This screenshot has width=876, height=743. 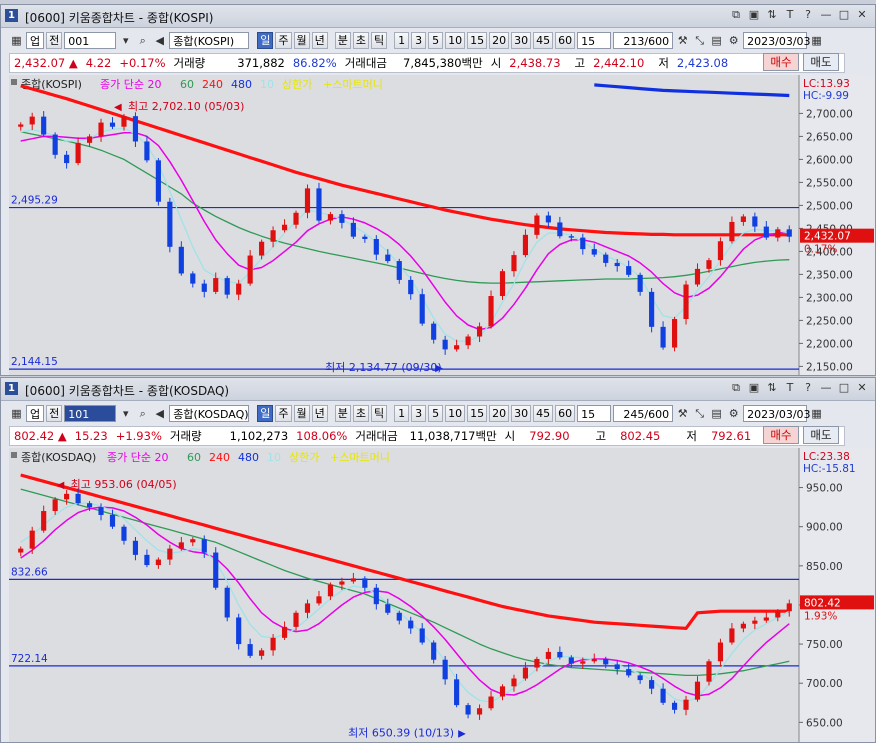 I want to click on rate-tag-label: 1.93%, so click(x=820, y=616).